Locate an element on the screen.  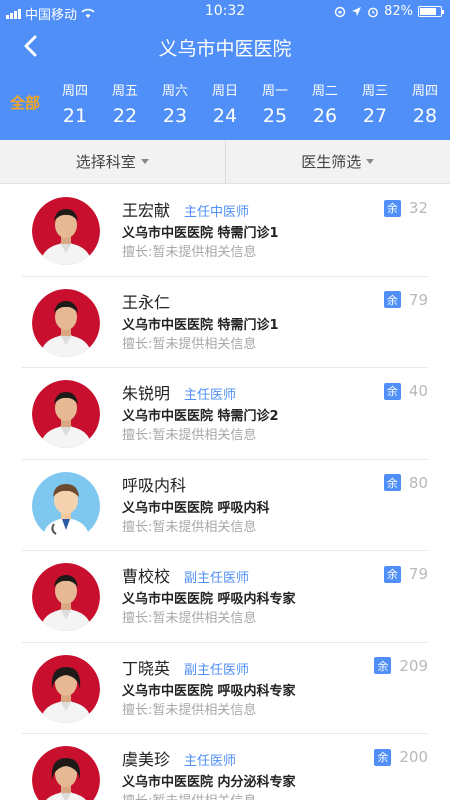
filter-bar: 选择科室 医生筛选 is located at coordinates (225, 162).